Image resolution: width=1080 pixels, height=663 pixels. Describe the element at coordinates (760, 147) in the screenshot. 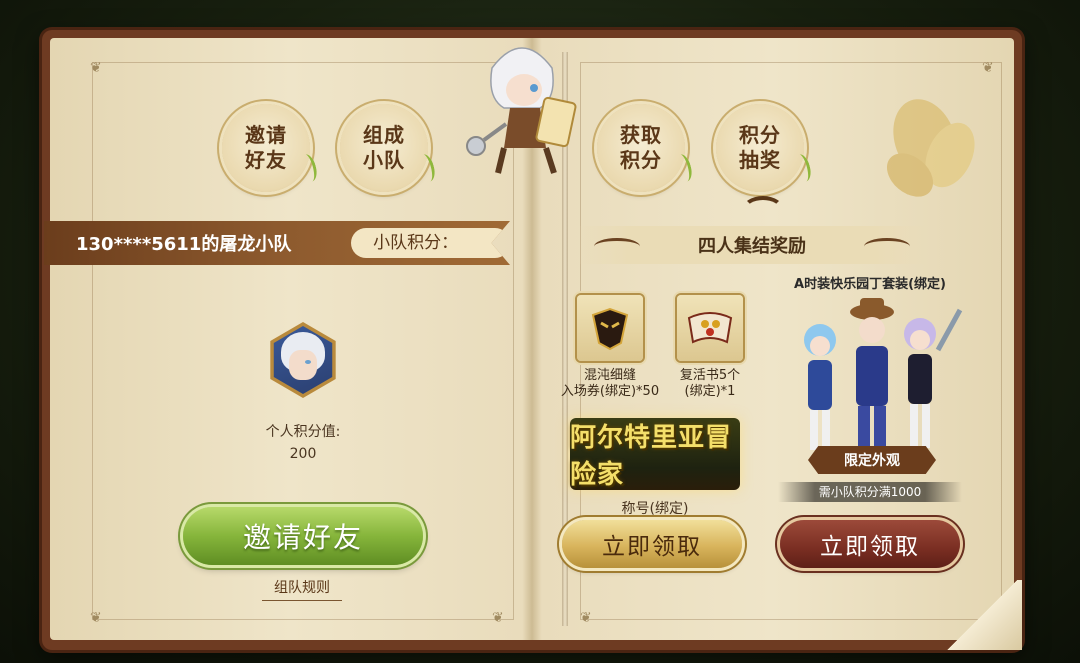

I see `points-lottery-nav-label: 积分 抽奖` at that location.